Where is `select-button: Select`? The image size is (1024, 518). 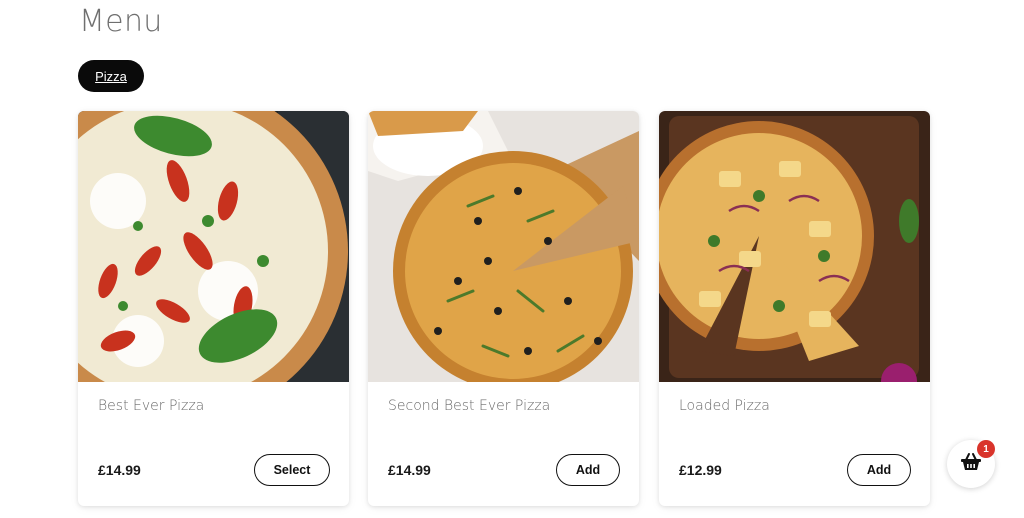 select-button: Select is located at coordinates (292, 470).